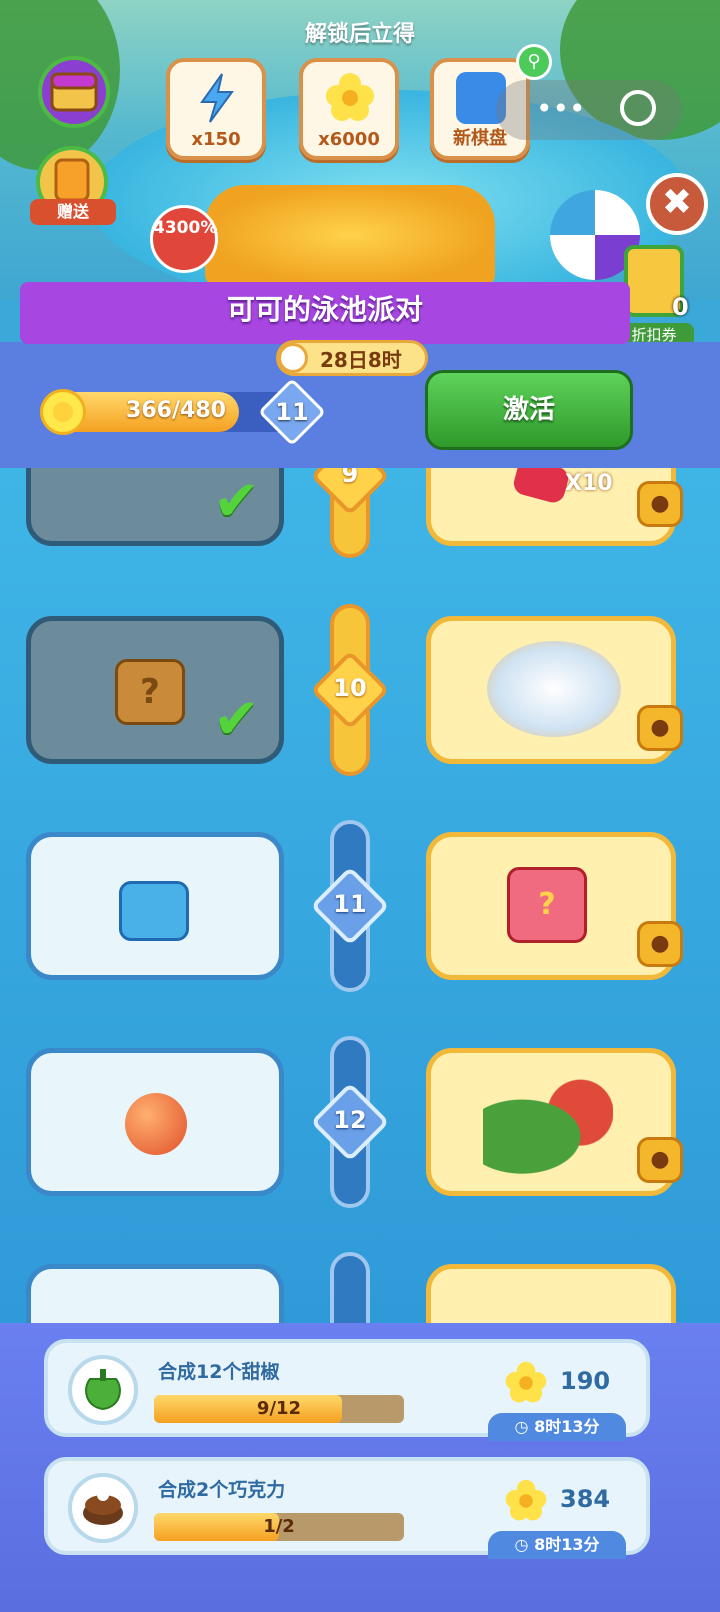 The width and height of the screenshot is (720, 1612). Describe the element at coordinates (347, 1390) in the screenshot. I see `task-card: 合成12个甜椒 9/12 190 ◷ 8时13分` at that location.